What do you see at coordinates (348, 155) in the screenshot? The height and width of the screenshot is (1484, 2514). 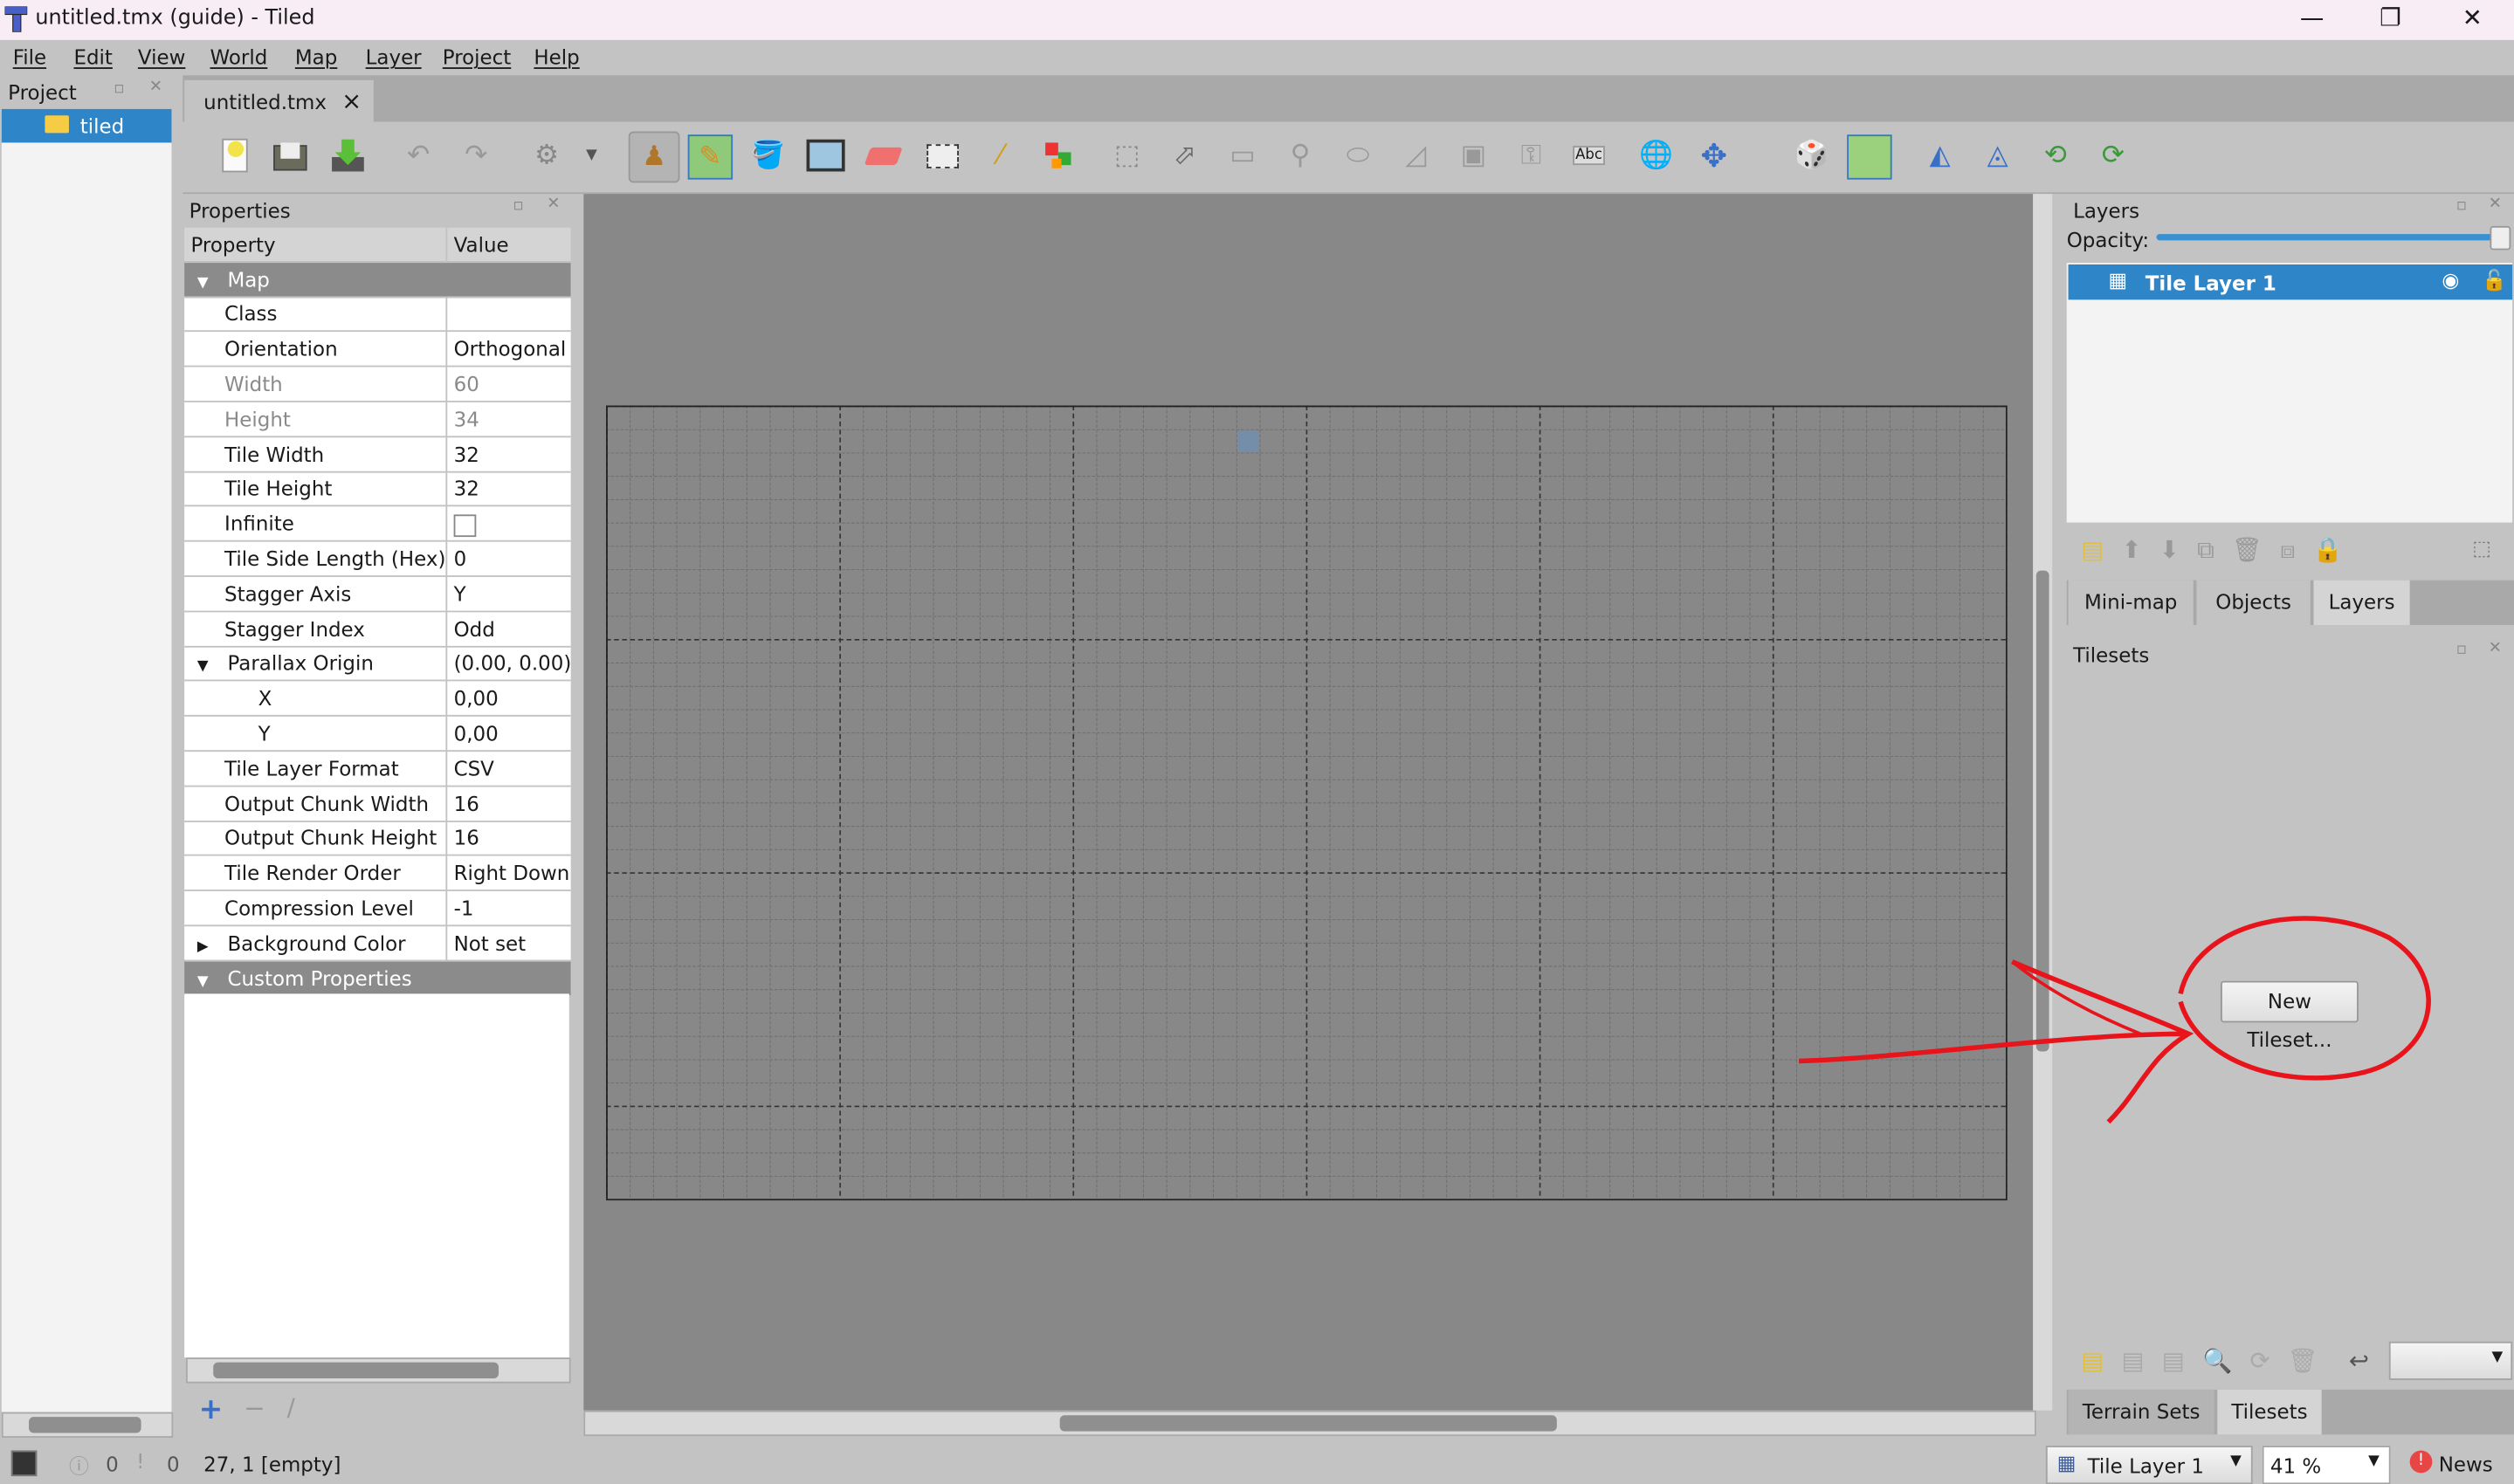 I see `save-icon` at bounding box center [348, 155].